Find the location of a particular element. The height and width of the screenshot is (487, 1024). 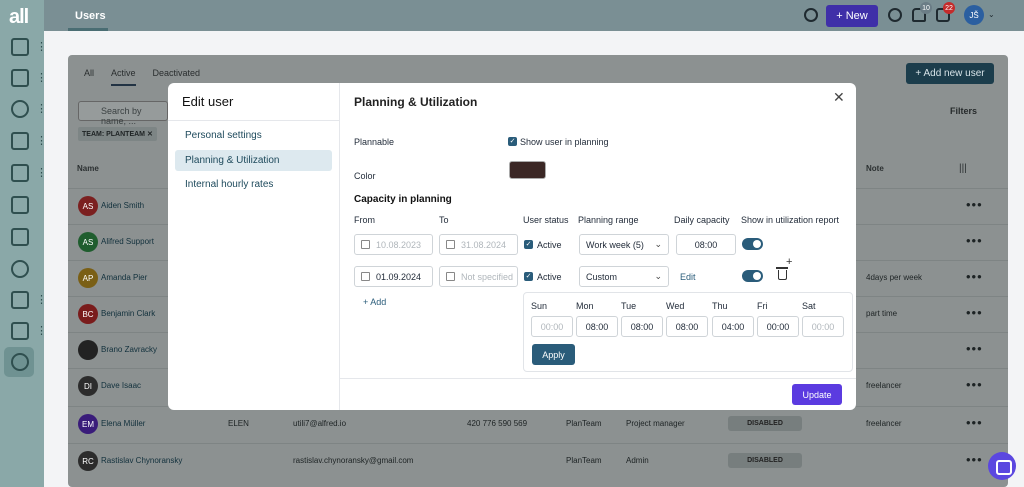

day-hours-input: 04:00 is located at coordinates (733, 326).